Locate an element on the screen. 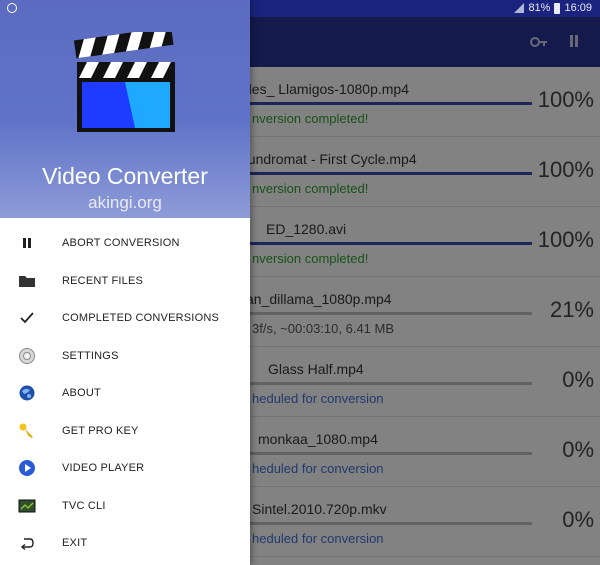  terminal-icon is located at coordinates (27, 505).